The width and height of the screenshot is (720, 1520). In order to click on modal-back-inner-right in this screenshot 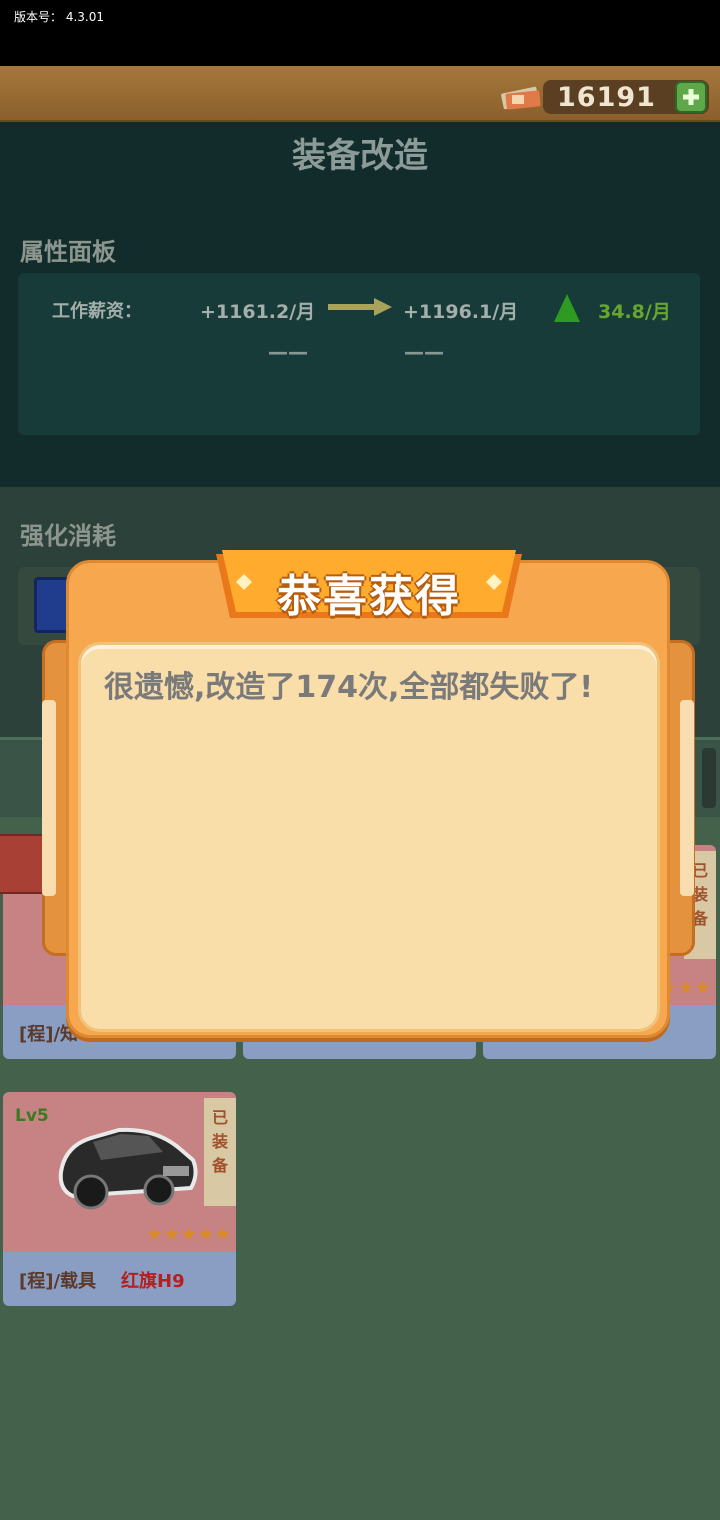, I will do `click(687, 798)`.